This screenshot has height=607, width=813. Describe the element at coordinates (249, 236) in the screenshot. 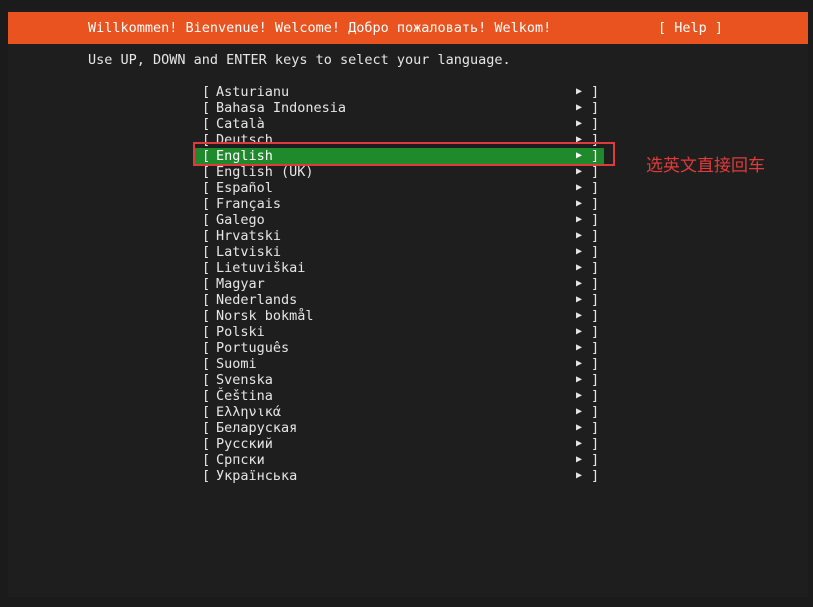

I see `language-label: Hrvatski` at that location.